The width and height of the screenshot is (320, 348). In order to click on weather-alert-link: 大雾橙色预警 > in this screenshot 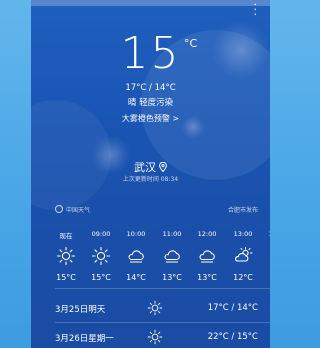, I will do `click(150, 118)`.